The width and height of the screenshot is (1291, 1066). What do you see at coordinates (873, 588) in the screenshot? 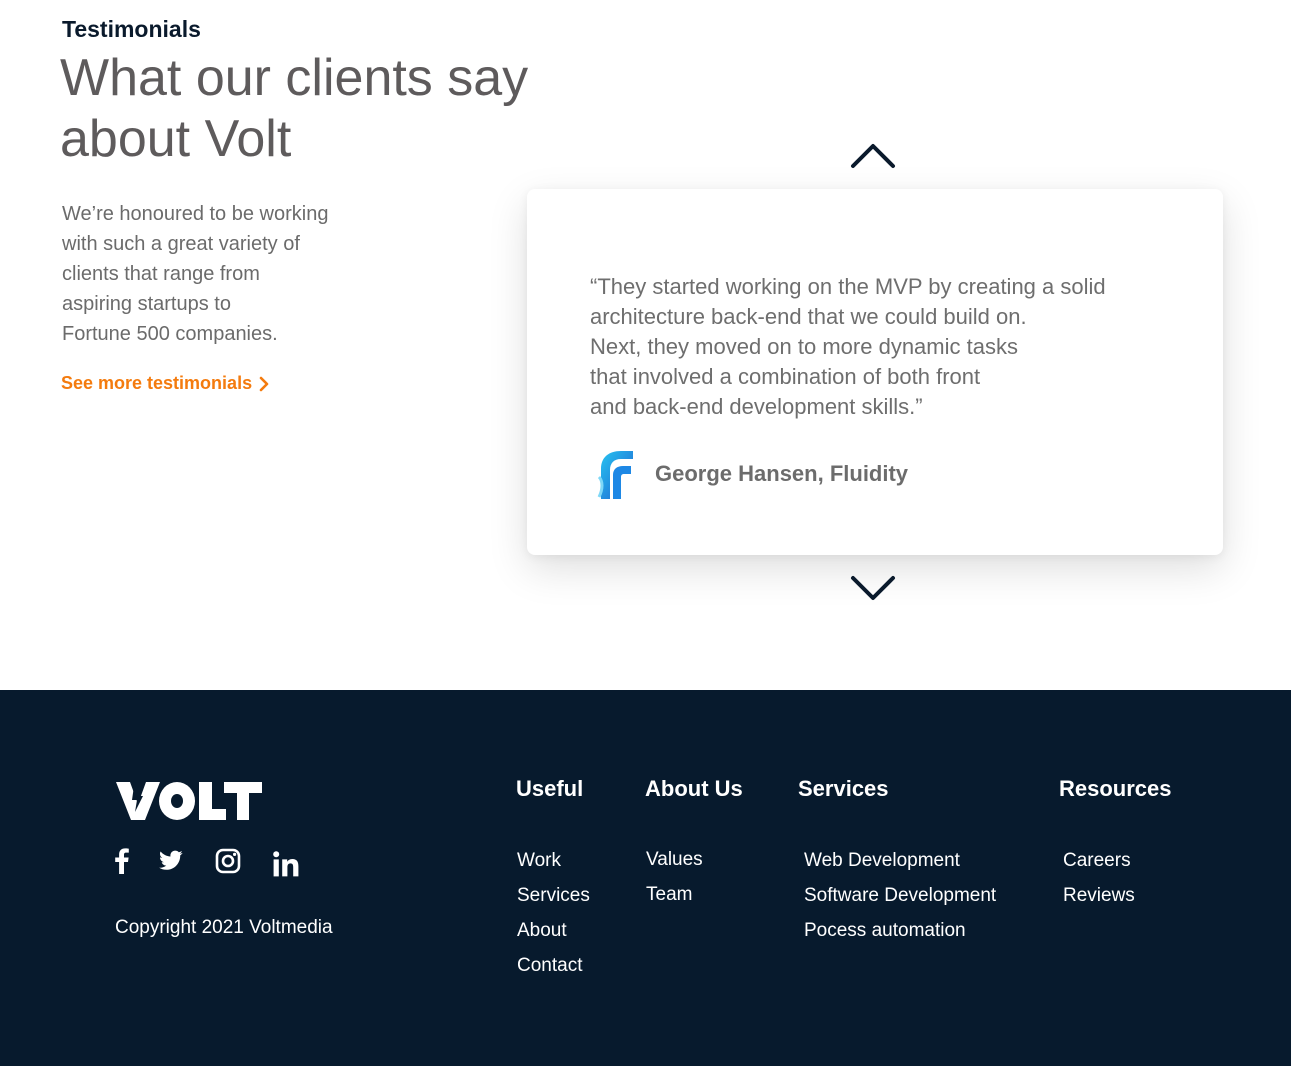
I see `chevron-down-icon` at bounding box center [873, 588].